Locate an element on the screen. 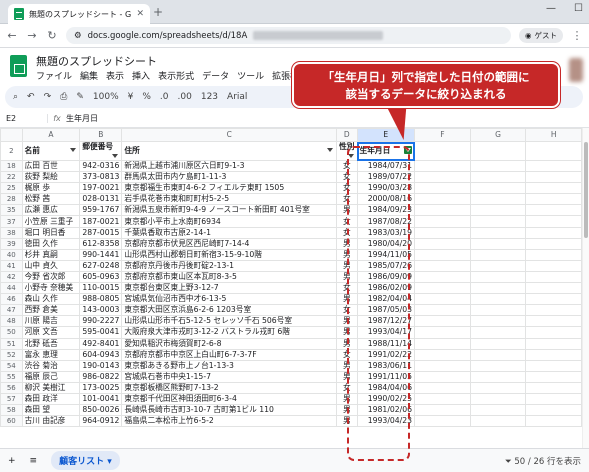 Image resolution: width=589 pixels, height=472 pixels. zip-cell: 110-0015 is located at coordinates (101, 288).